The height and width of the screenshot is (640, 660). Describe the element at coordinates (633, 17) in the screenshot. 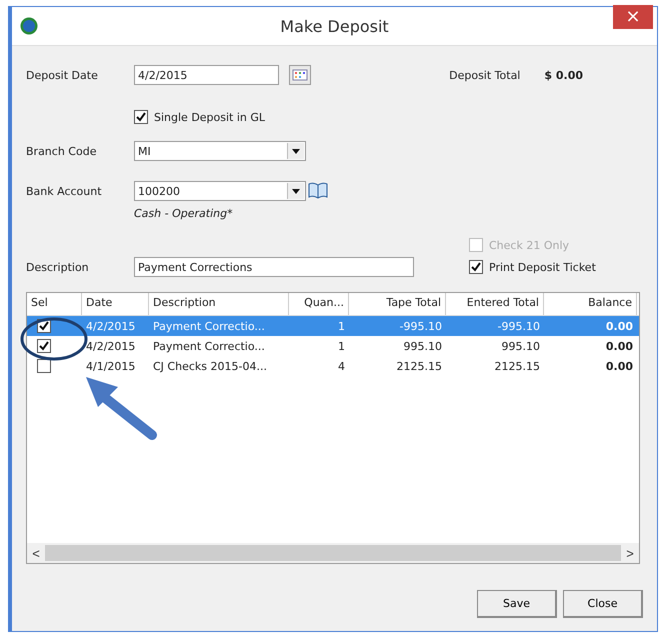

I see `close-button: ×` at that location.